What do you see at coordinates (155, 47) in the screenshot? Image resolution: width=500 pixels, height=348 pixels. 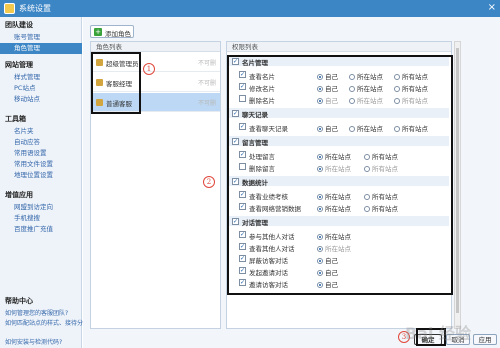 I see `role-list-header: 角色列表` at bounding box center [155, 47].